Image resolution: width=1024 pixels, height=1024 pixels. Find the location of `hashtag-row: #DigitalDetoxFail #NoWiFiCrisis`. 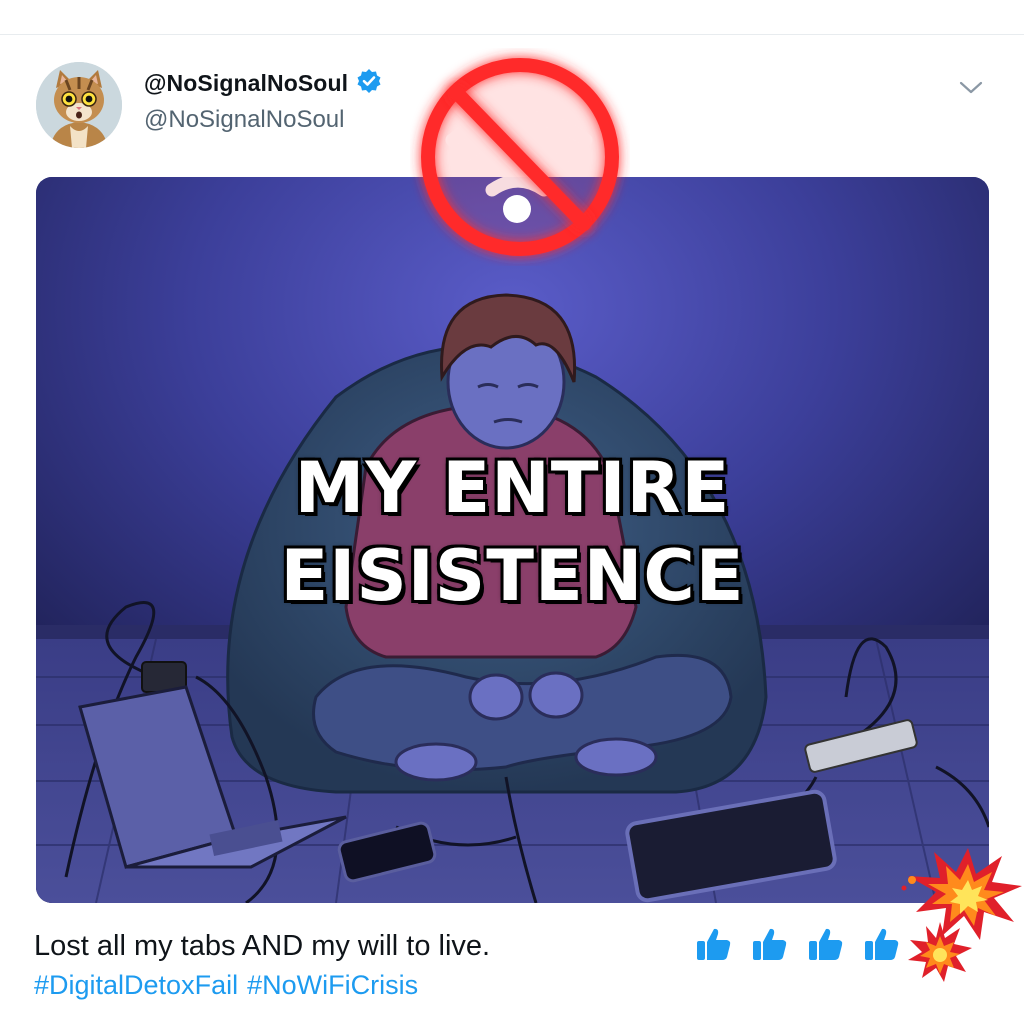

hashtag-row: #DigitalDetoxFail #NoWiFiCrisis is located at coordinates (226, 985).